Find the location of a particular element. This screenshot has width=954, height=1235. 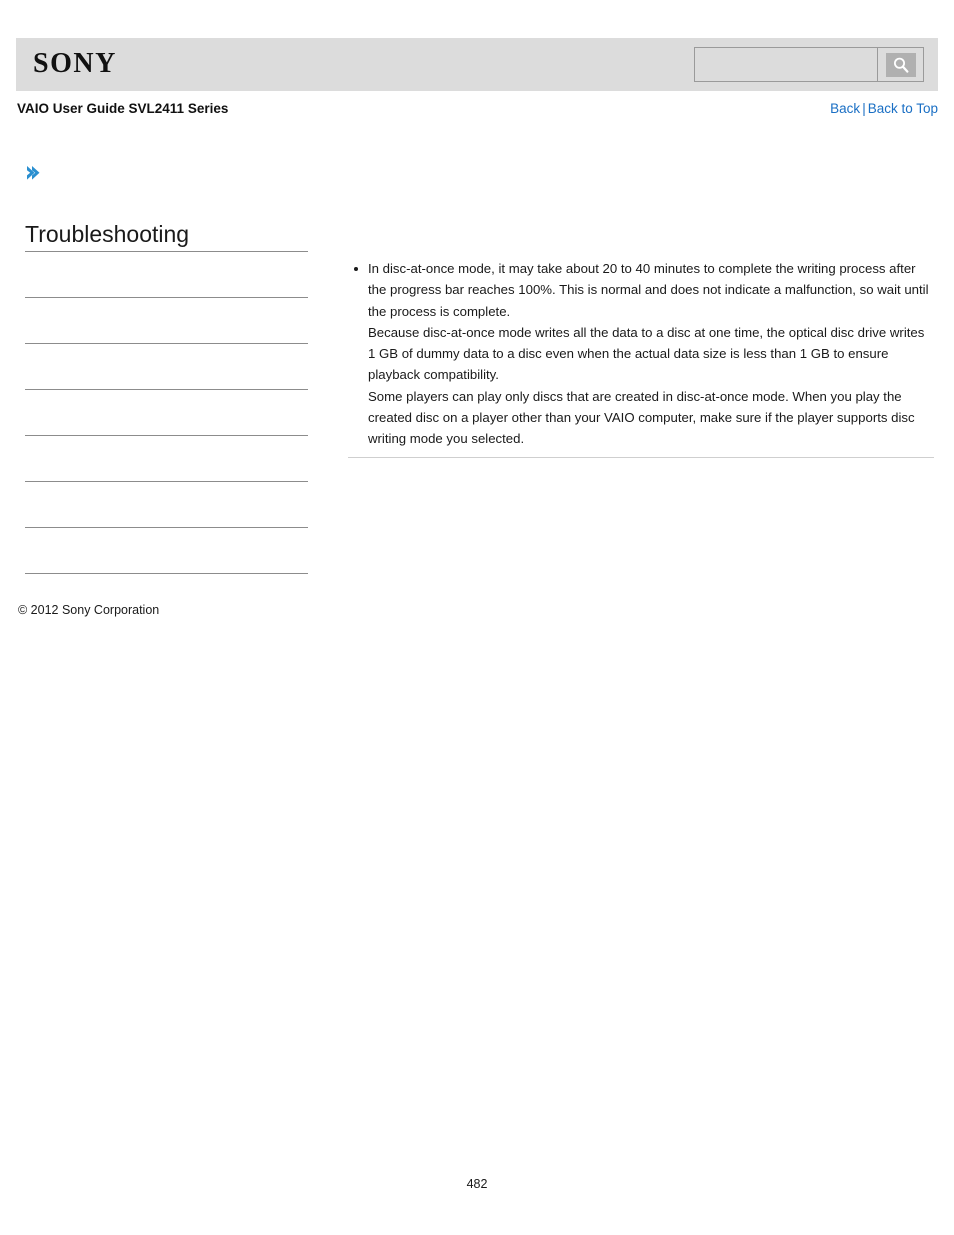

search-icon is located at coordinates (900, 64).